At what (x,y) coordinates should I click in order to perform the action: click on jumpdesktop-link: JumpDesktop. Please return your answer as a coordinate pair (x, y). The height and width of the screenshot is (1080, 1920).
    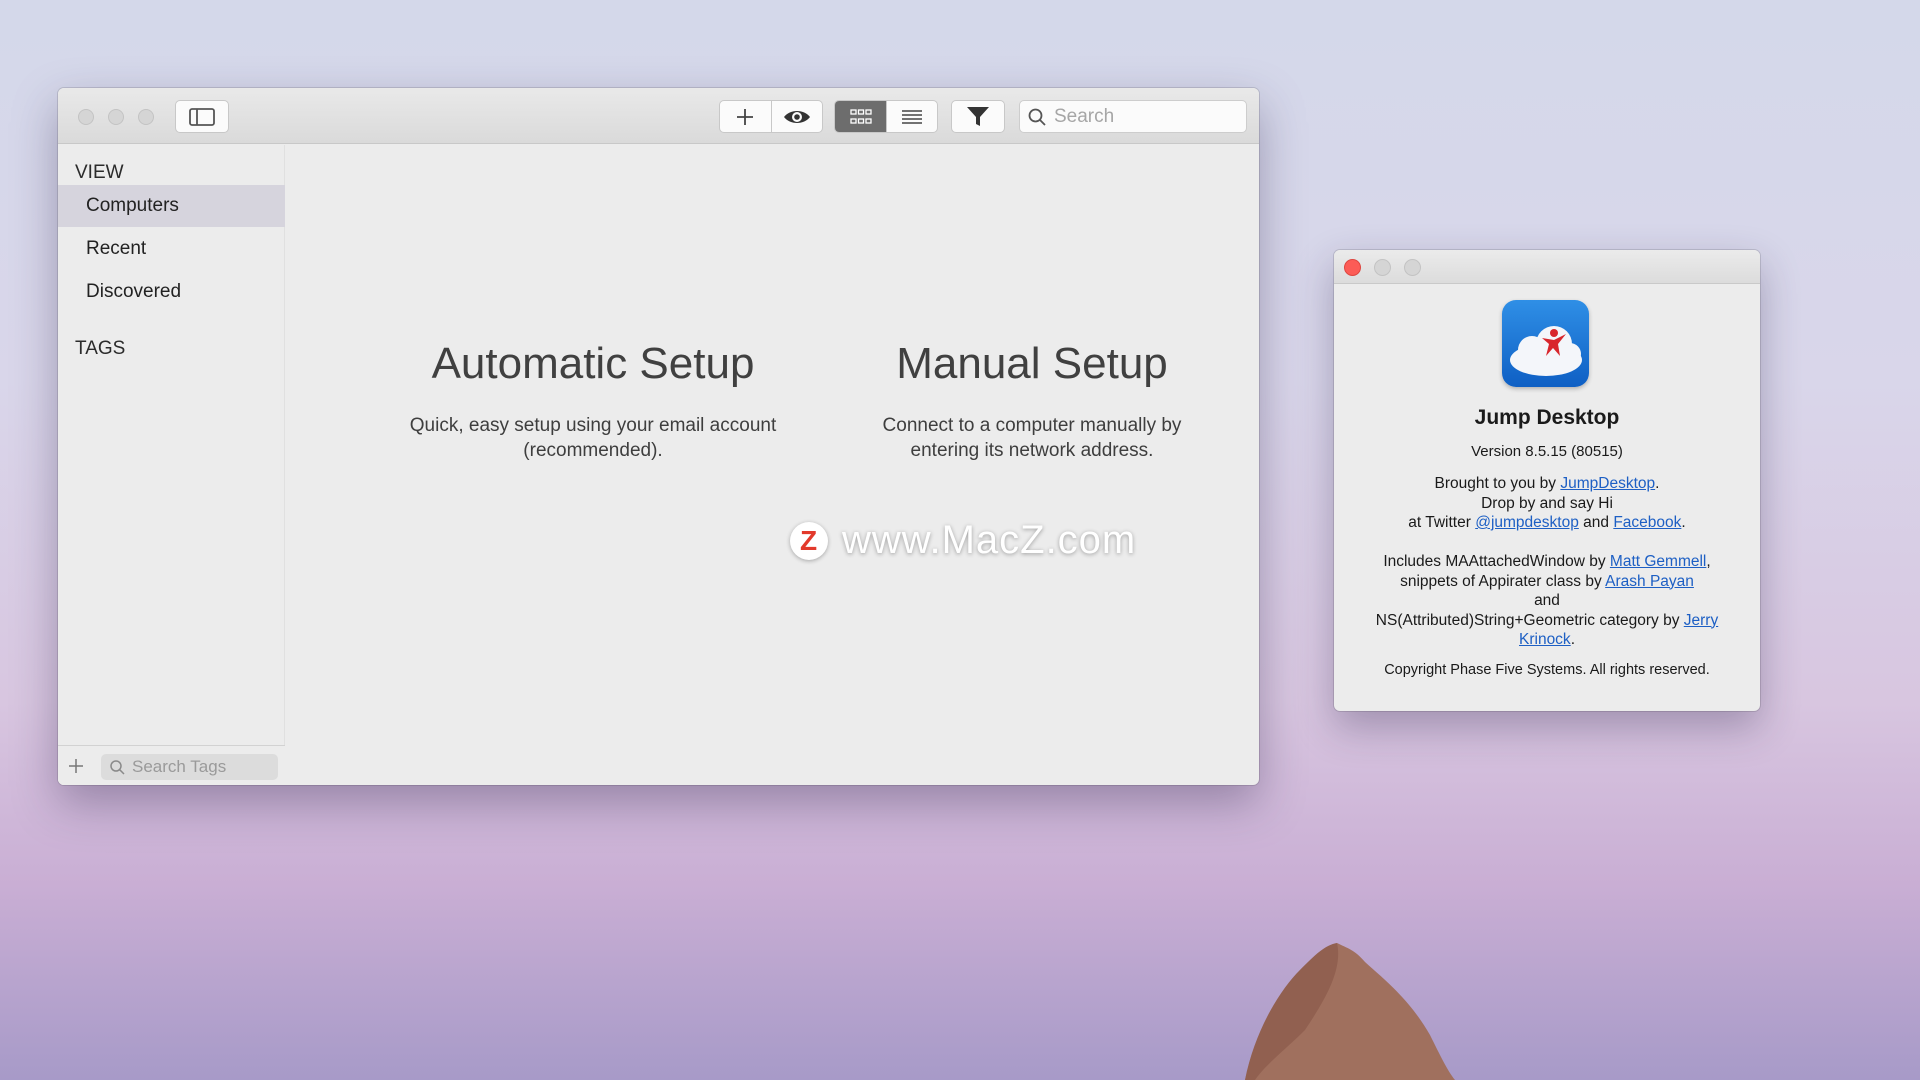
    Looking at the image, I should click on (1607, 483).